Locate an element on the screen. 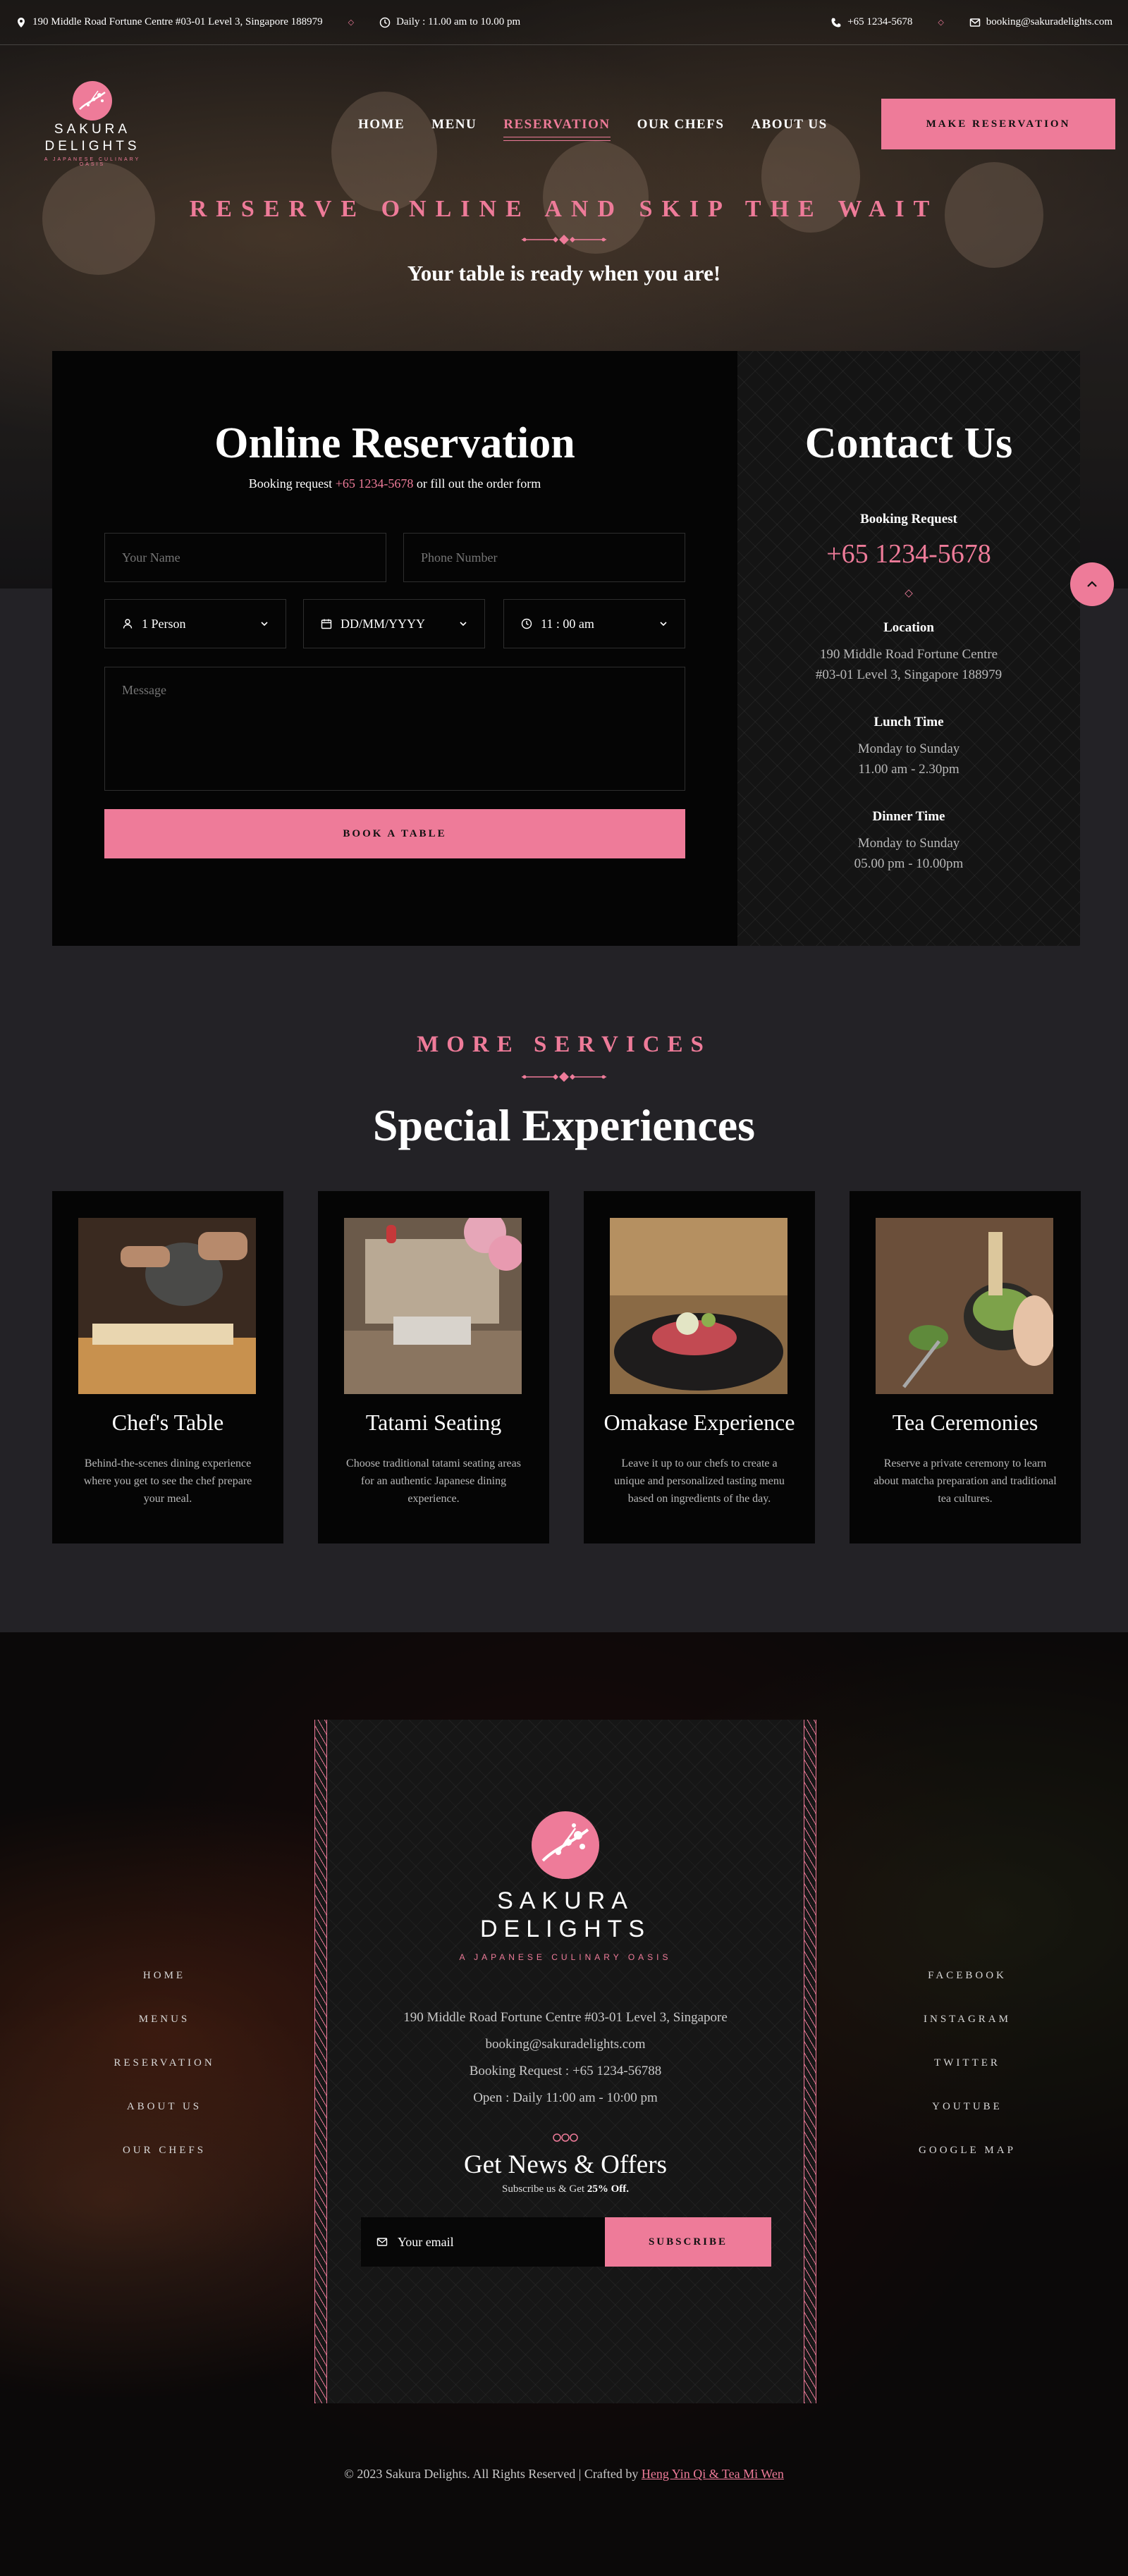  guests-select: 1 Person is located at coordinates (195, 624).